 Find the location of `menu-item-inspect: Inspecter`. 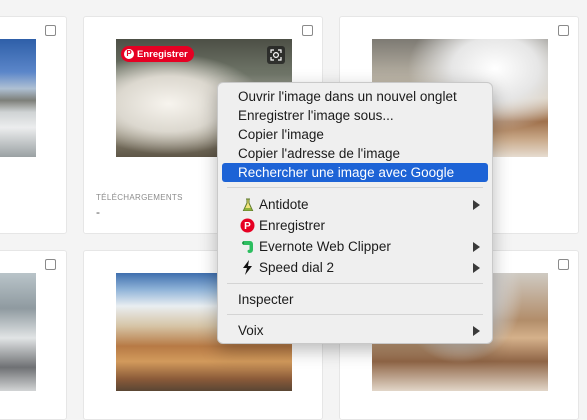

menu-item-inspect: Inspecter is located at coordinates (355, 299).